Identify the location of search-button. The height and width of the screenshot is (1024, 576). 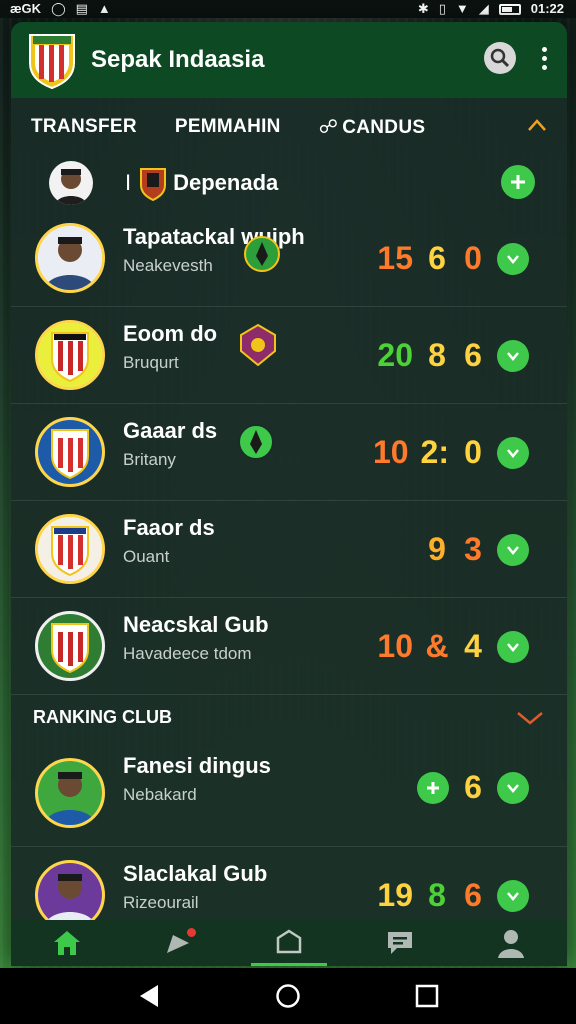
(500, 58).